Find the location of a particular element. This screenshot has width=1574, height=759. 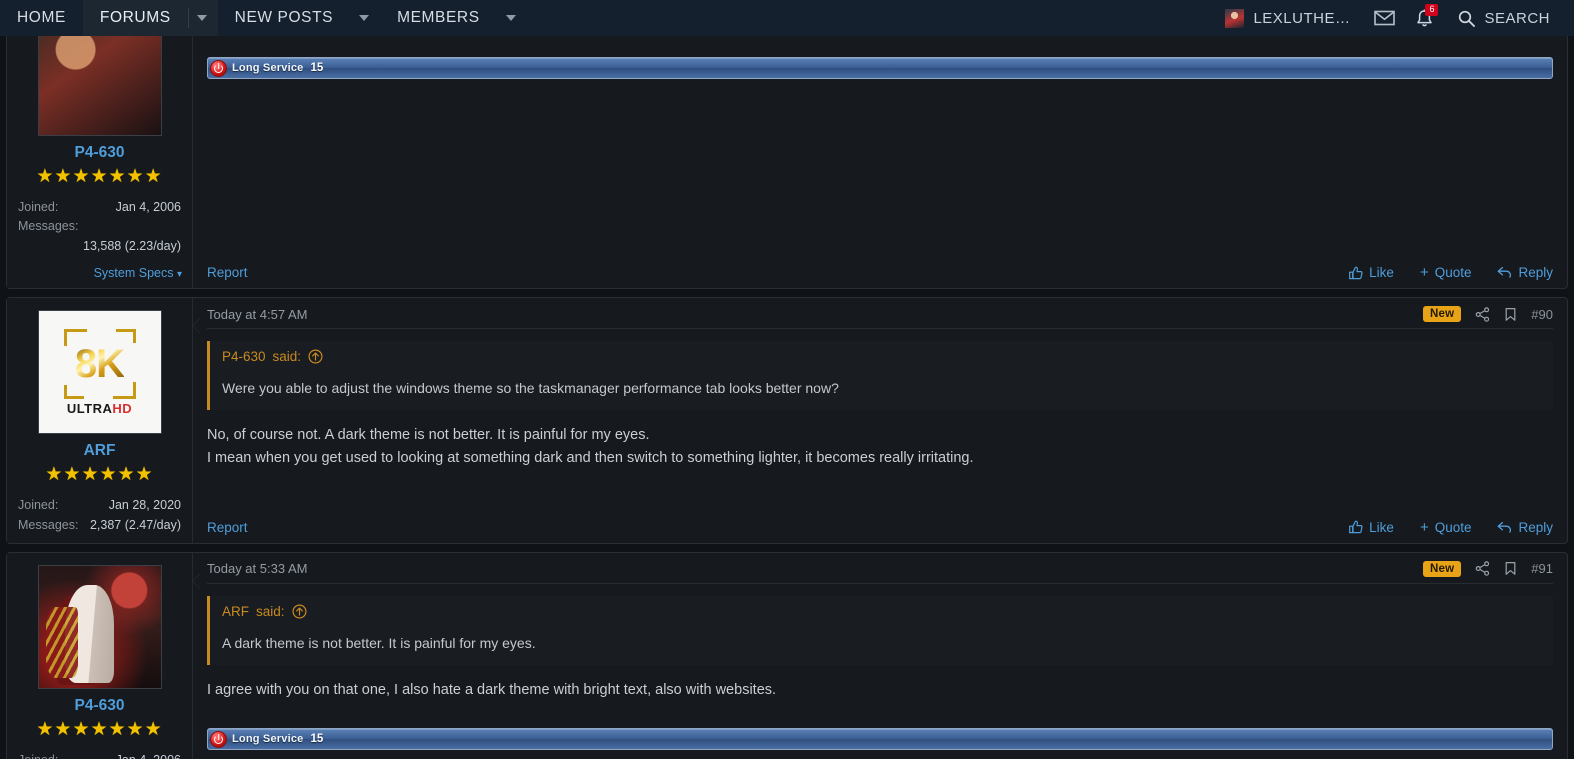

nav-item-members: MEMBERS is located at coordinates (438, 18).